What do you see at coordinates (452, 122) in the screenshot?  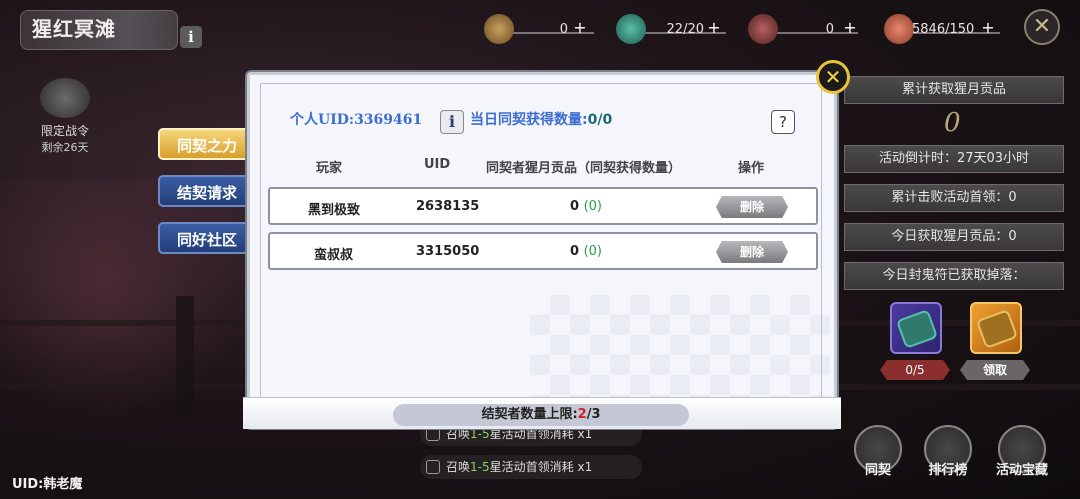 I see `uid-info-button: i` at bounding box center [452, 122].